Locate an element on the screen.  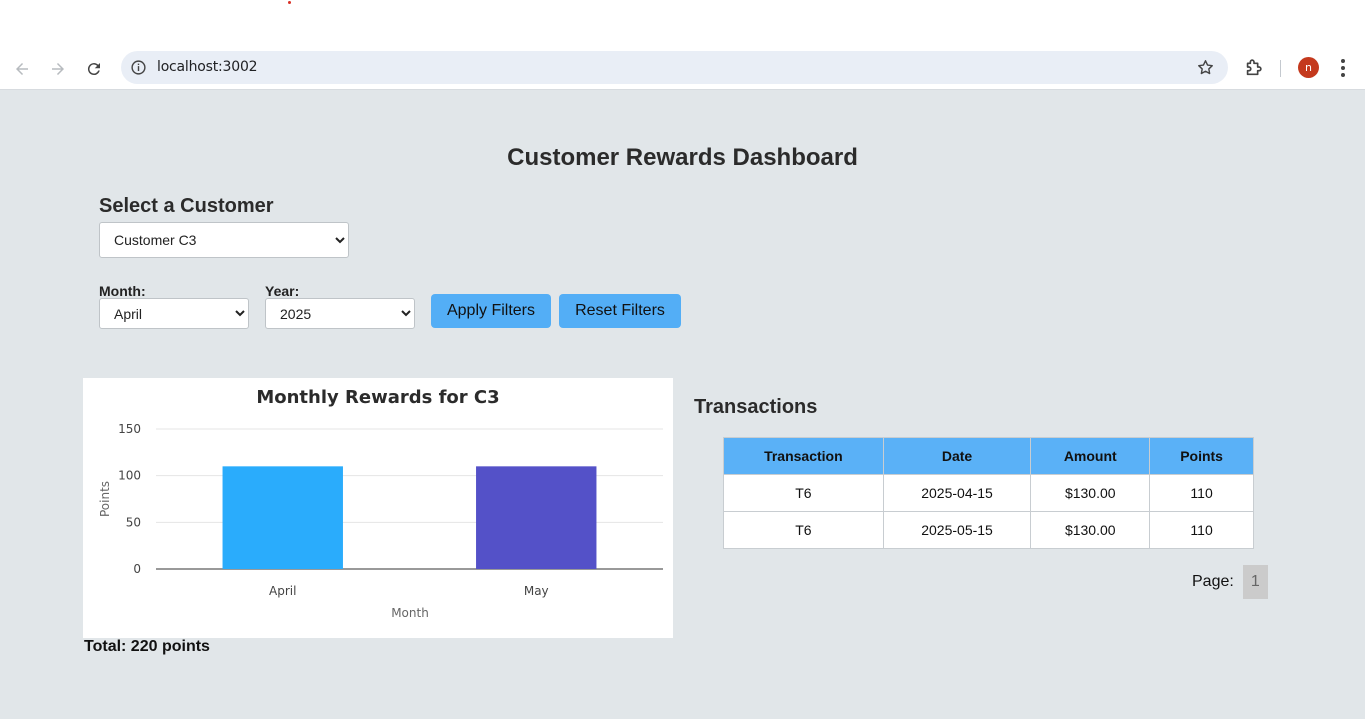
customer-section-title: Select a Customer is located at coordinates (186, 206).